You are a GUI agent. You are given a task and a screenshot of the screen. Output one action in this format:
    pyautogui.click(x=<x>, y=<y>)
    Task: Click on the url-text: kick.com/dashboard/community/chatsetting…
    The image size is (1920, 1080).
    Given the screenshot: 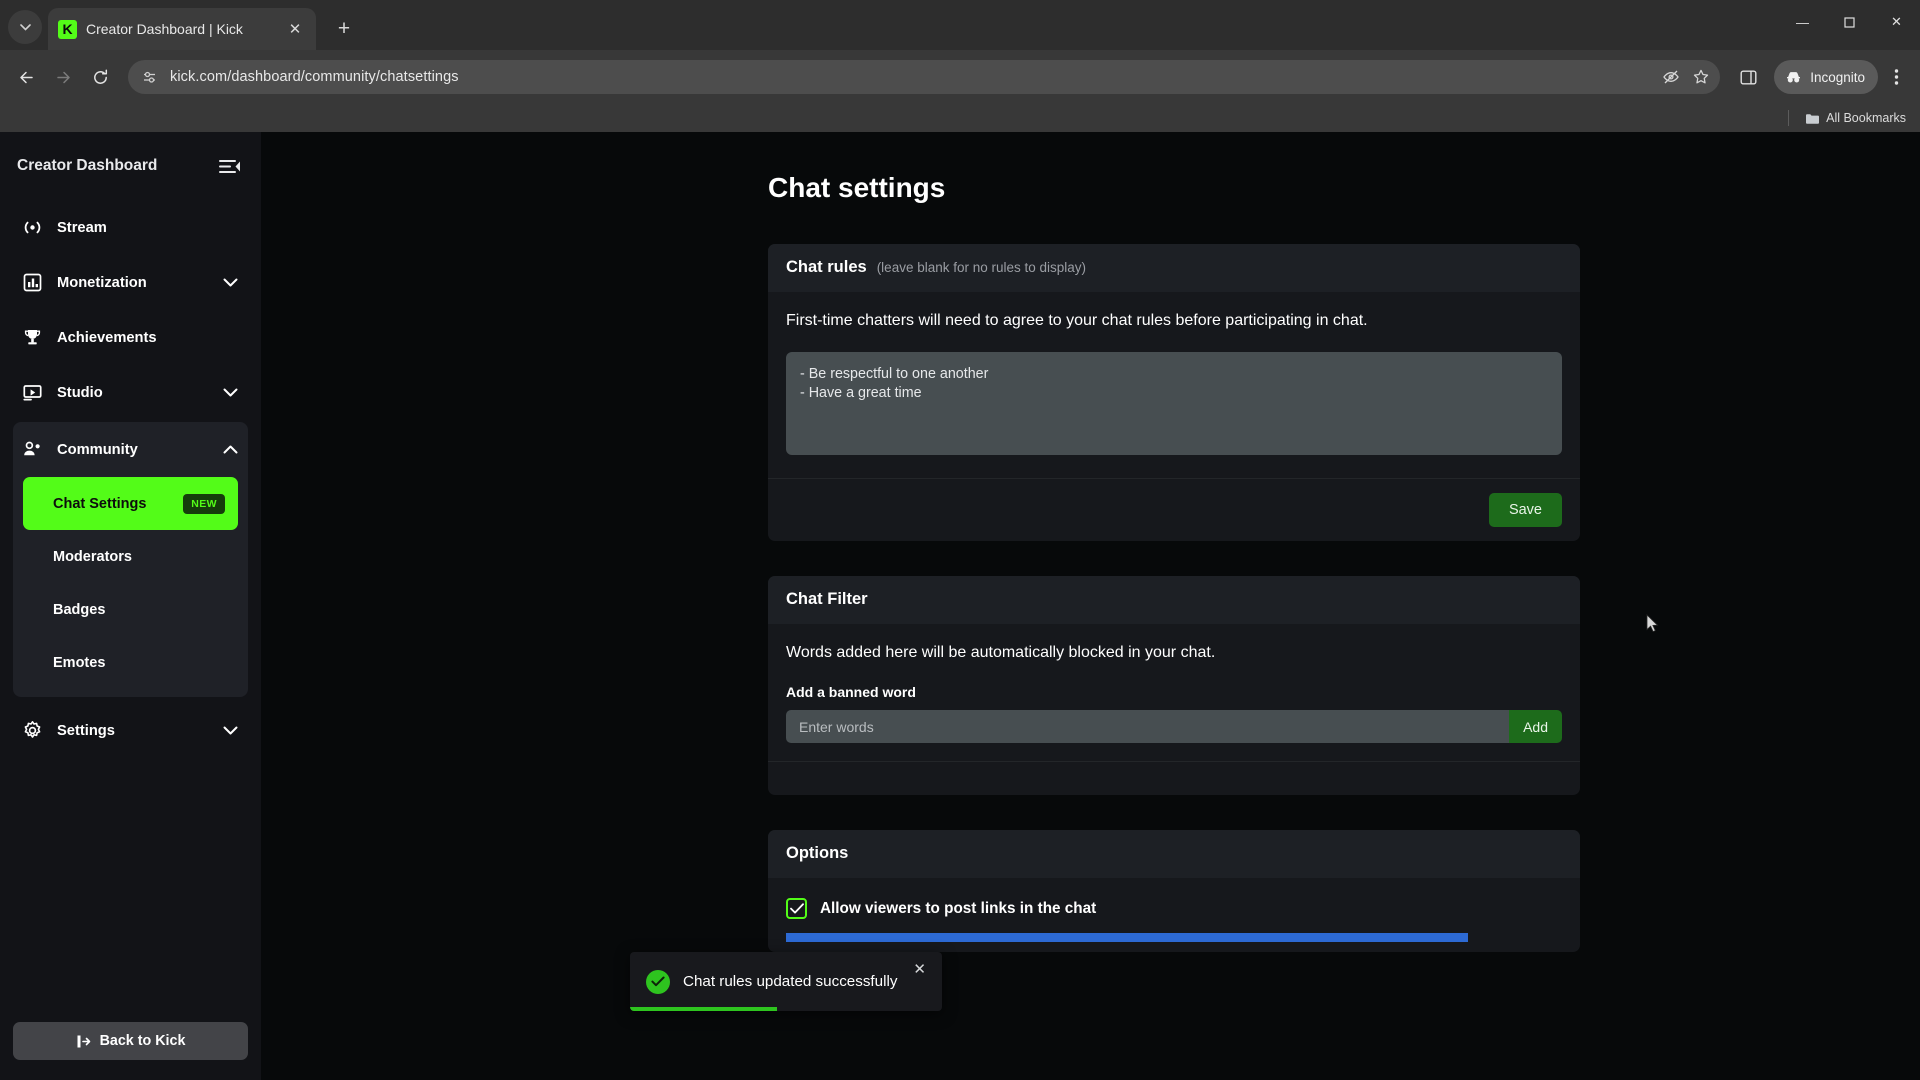 What is the action you would take?
    pyautogui.click(x=314, y=77)
    